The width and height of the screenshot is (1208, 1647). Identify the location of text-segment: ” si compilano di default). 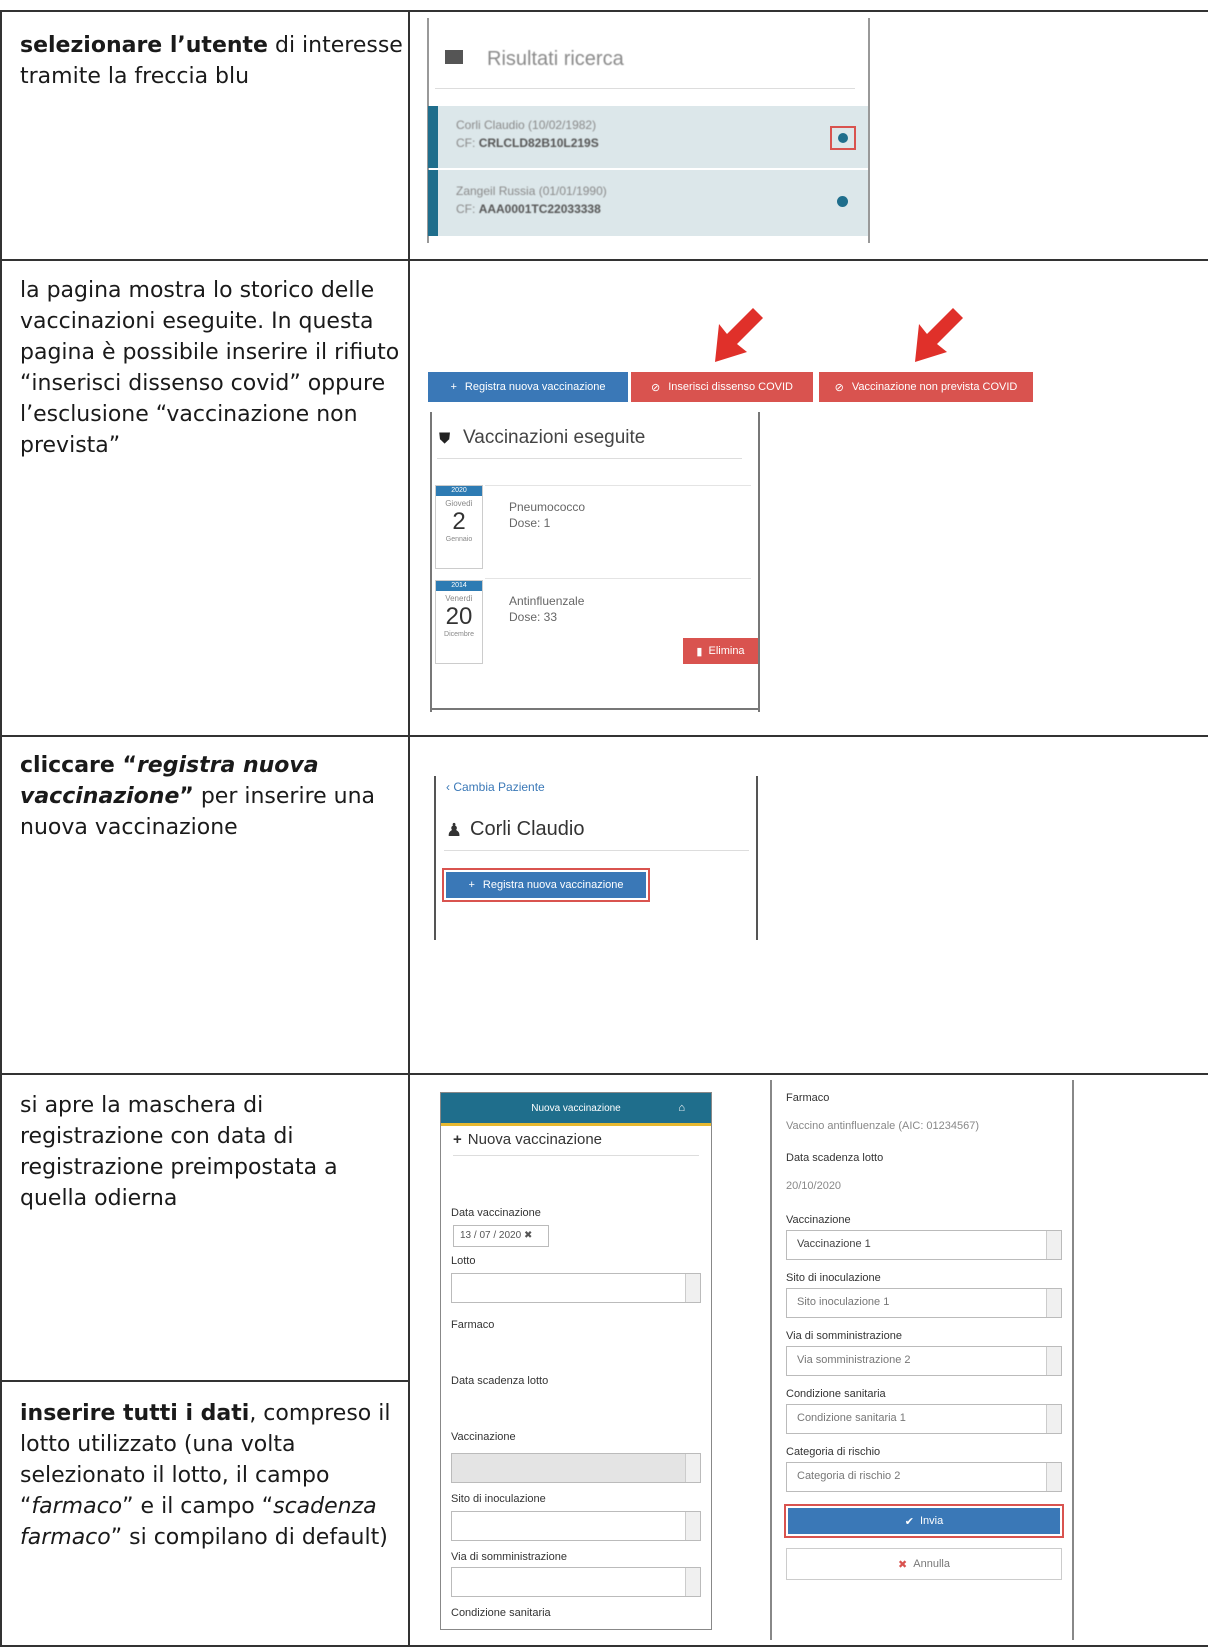
(249, 1537).